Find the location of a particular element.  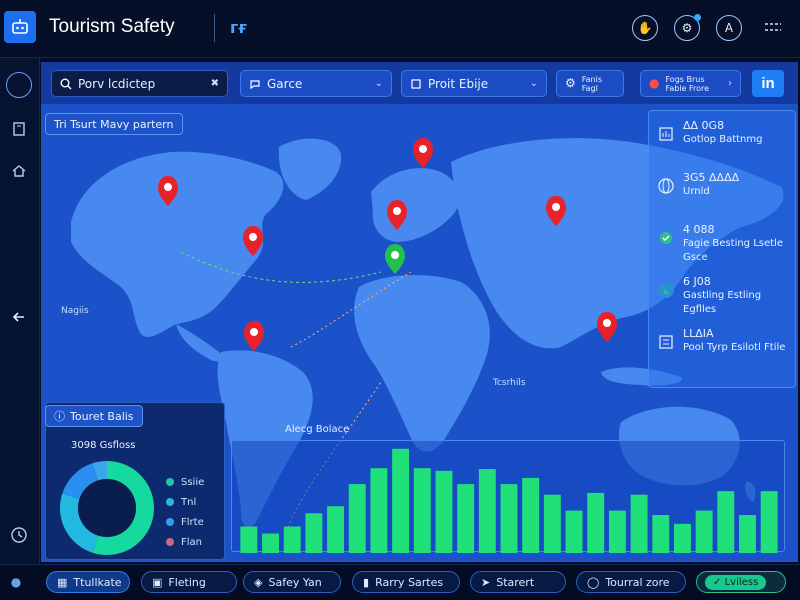

location-button: ● Fogs Brus Fable Frore › is located at coordinates (690, 83).